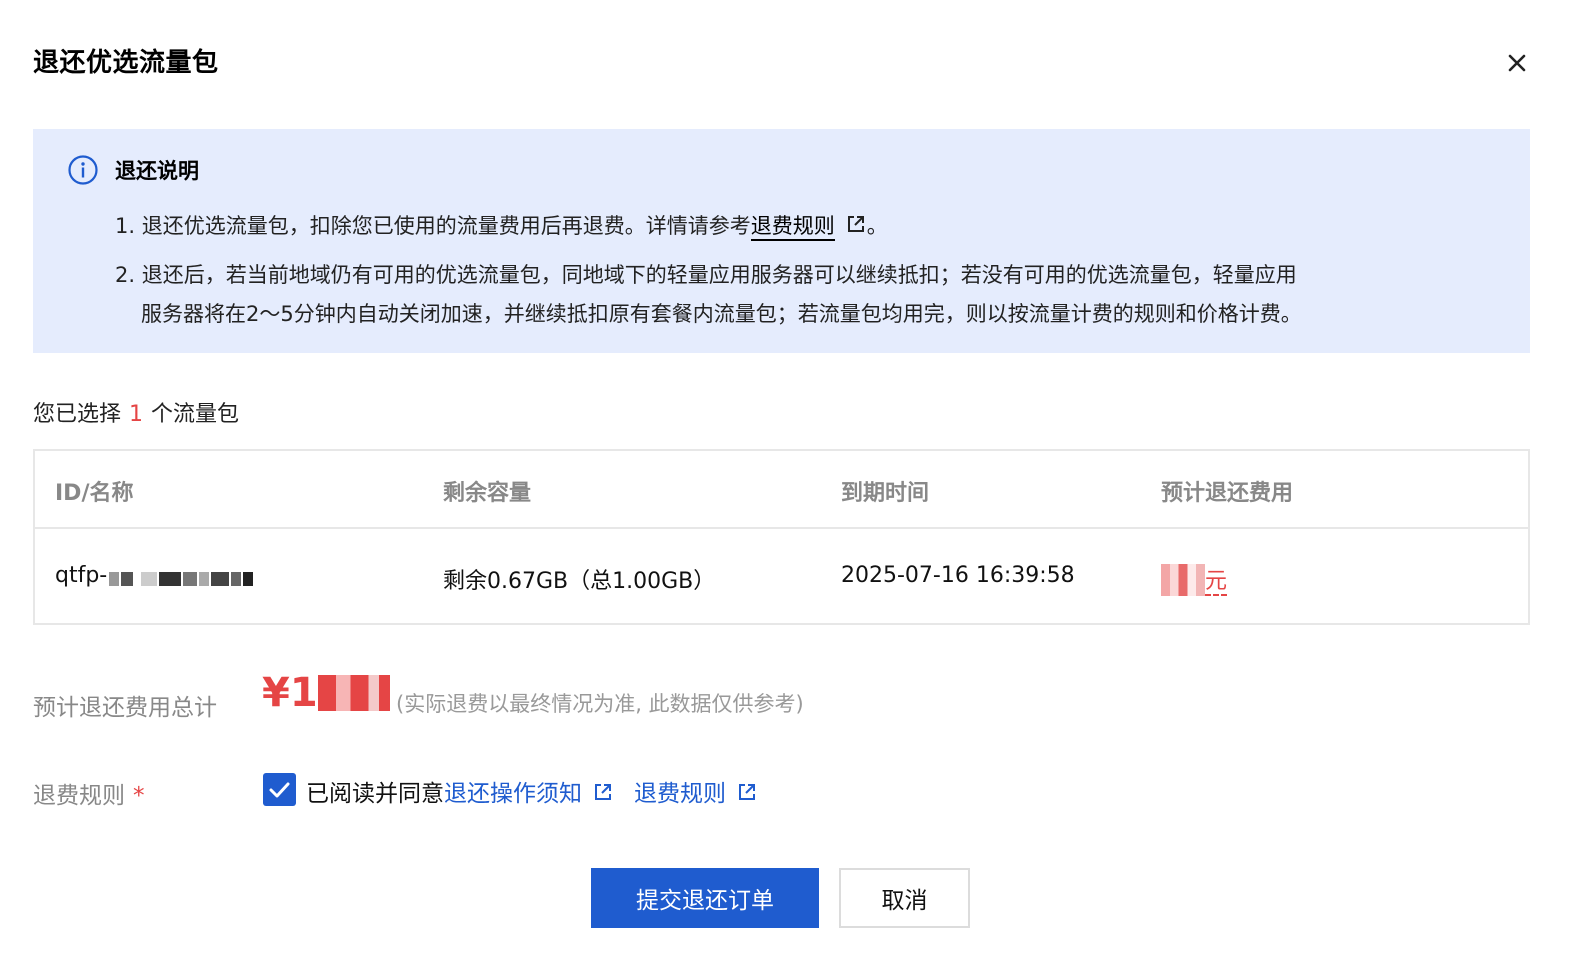 The height and width of the screenshot is (970, 1572). Describe the element at coordinates (290, 693) in the screenshot. I see `total-amount-visible: ¥1` at that location.